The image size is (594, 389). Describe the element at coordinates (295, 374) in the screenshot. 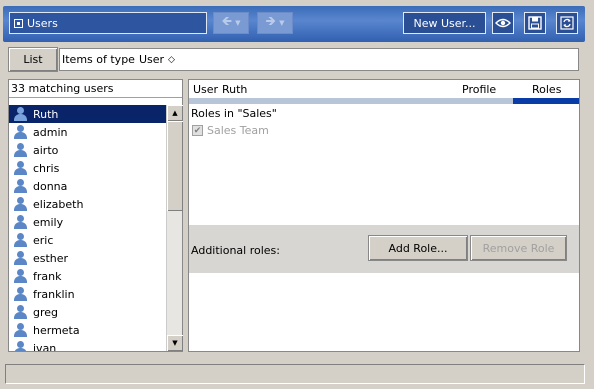

I see `status-bar` at that location.